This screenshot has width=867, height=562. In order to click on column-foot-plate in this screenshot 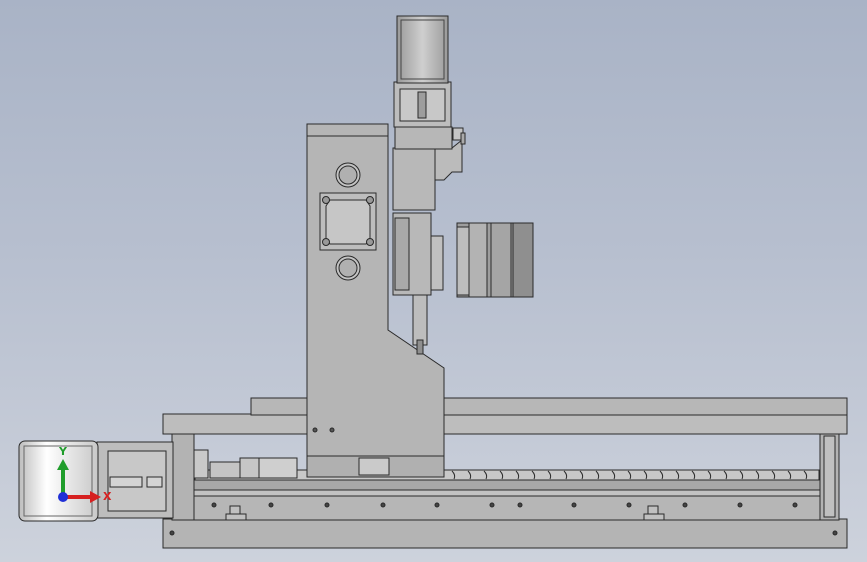, I will do `click(374, 466)`.